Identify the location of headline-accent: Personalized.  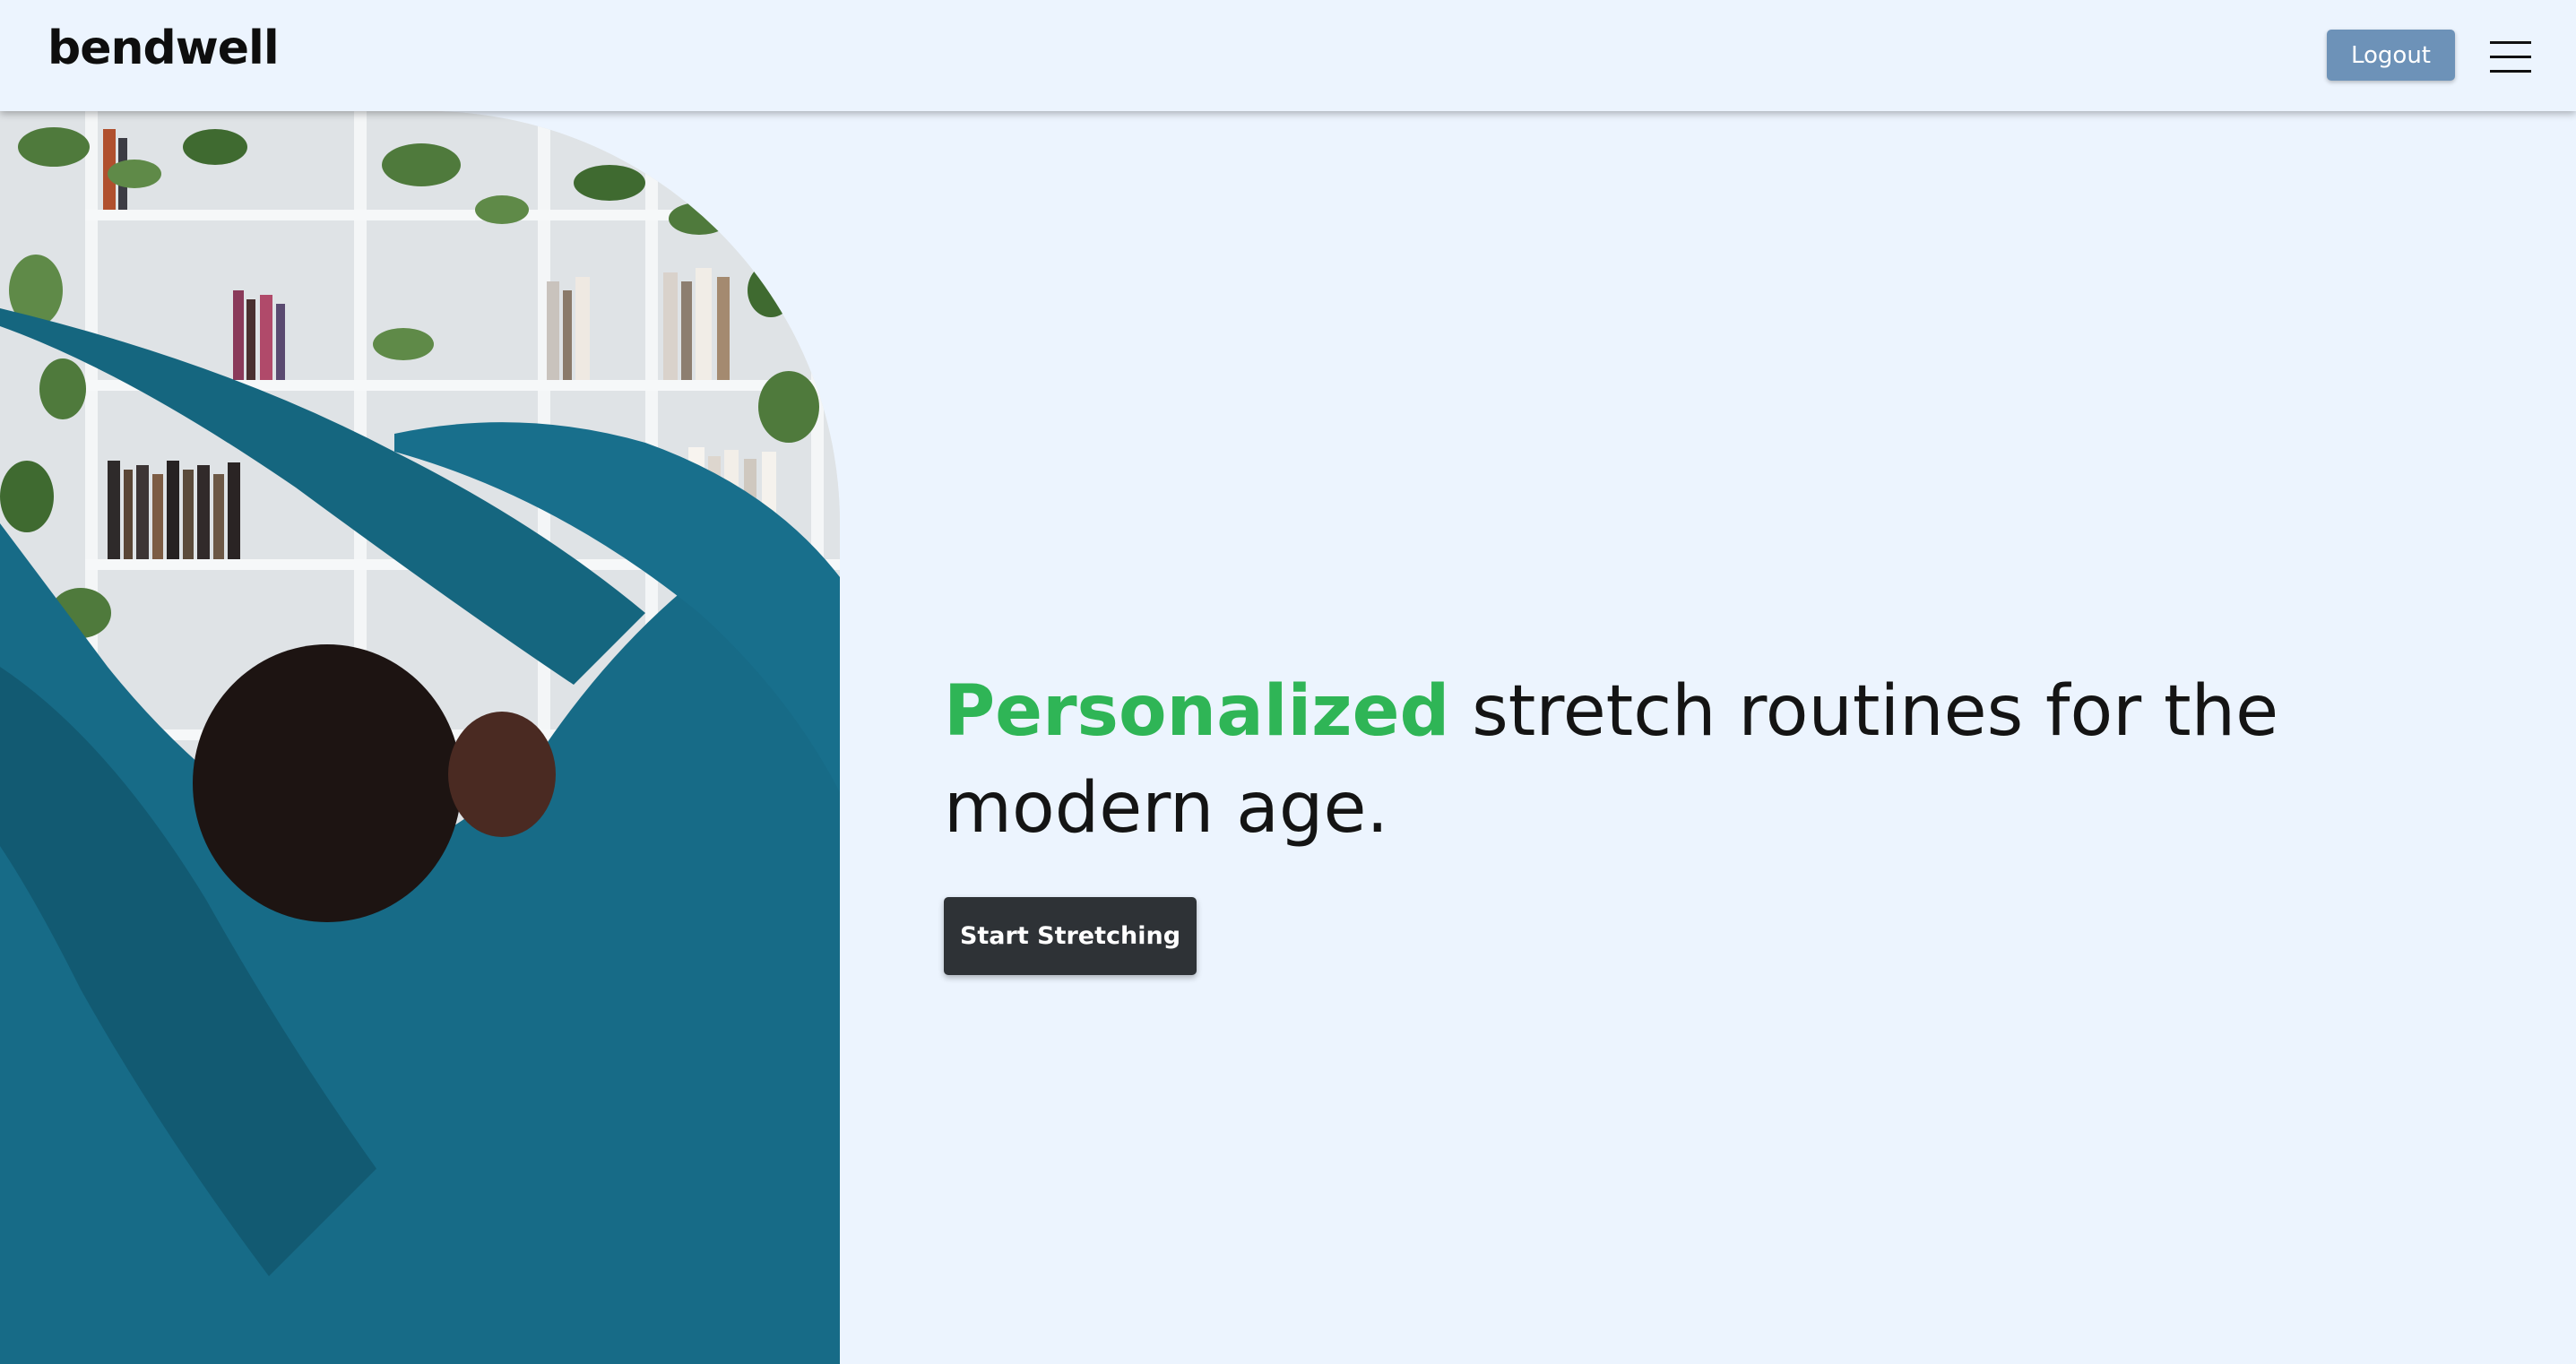
(1197, 711).